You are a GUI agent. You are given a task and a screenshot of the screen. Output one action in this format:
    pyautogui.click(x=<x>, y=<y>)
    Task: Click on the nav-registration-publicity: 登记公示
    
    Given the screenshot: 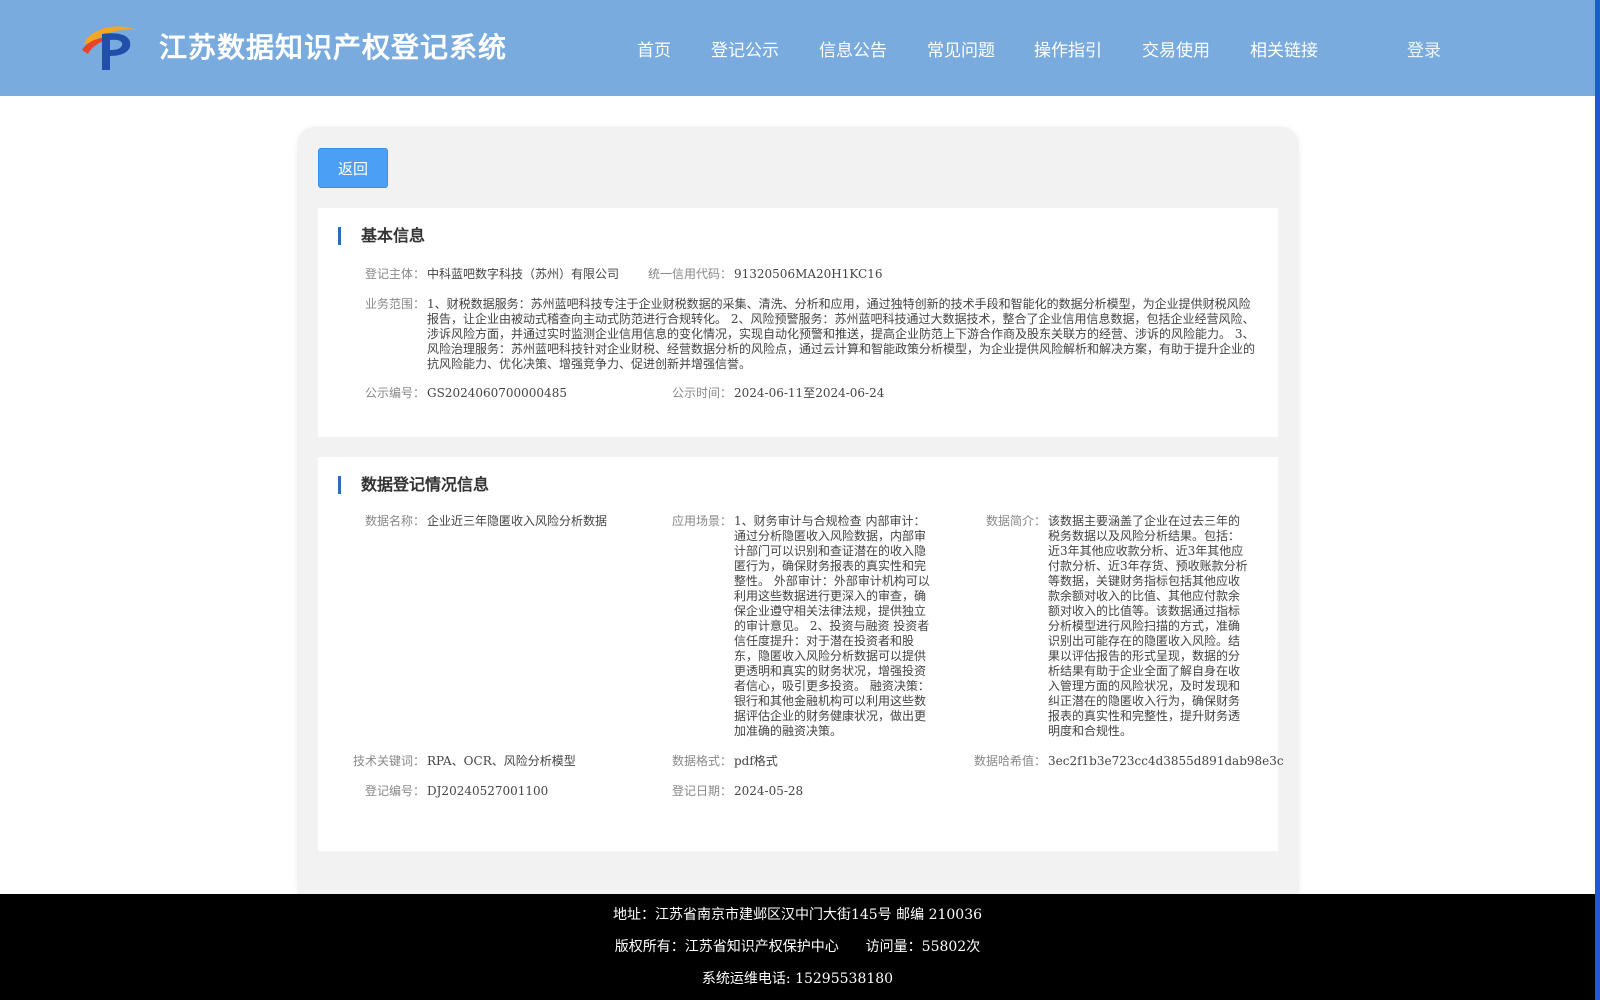 What is the action you would take?
    pyautogui.click(x=745, y=48)
    